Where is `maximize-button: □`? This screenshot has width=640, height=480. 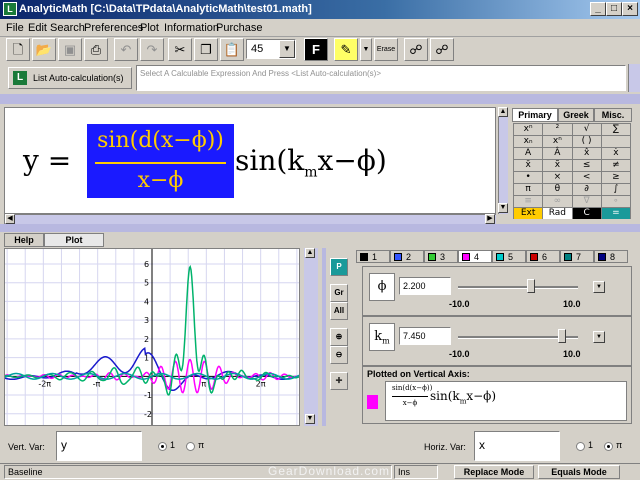 maximize-button: □ is located at coordinates (614, 9).